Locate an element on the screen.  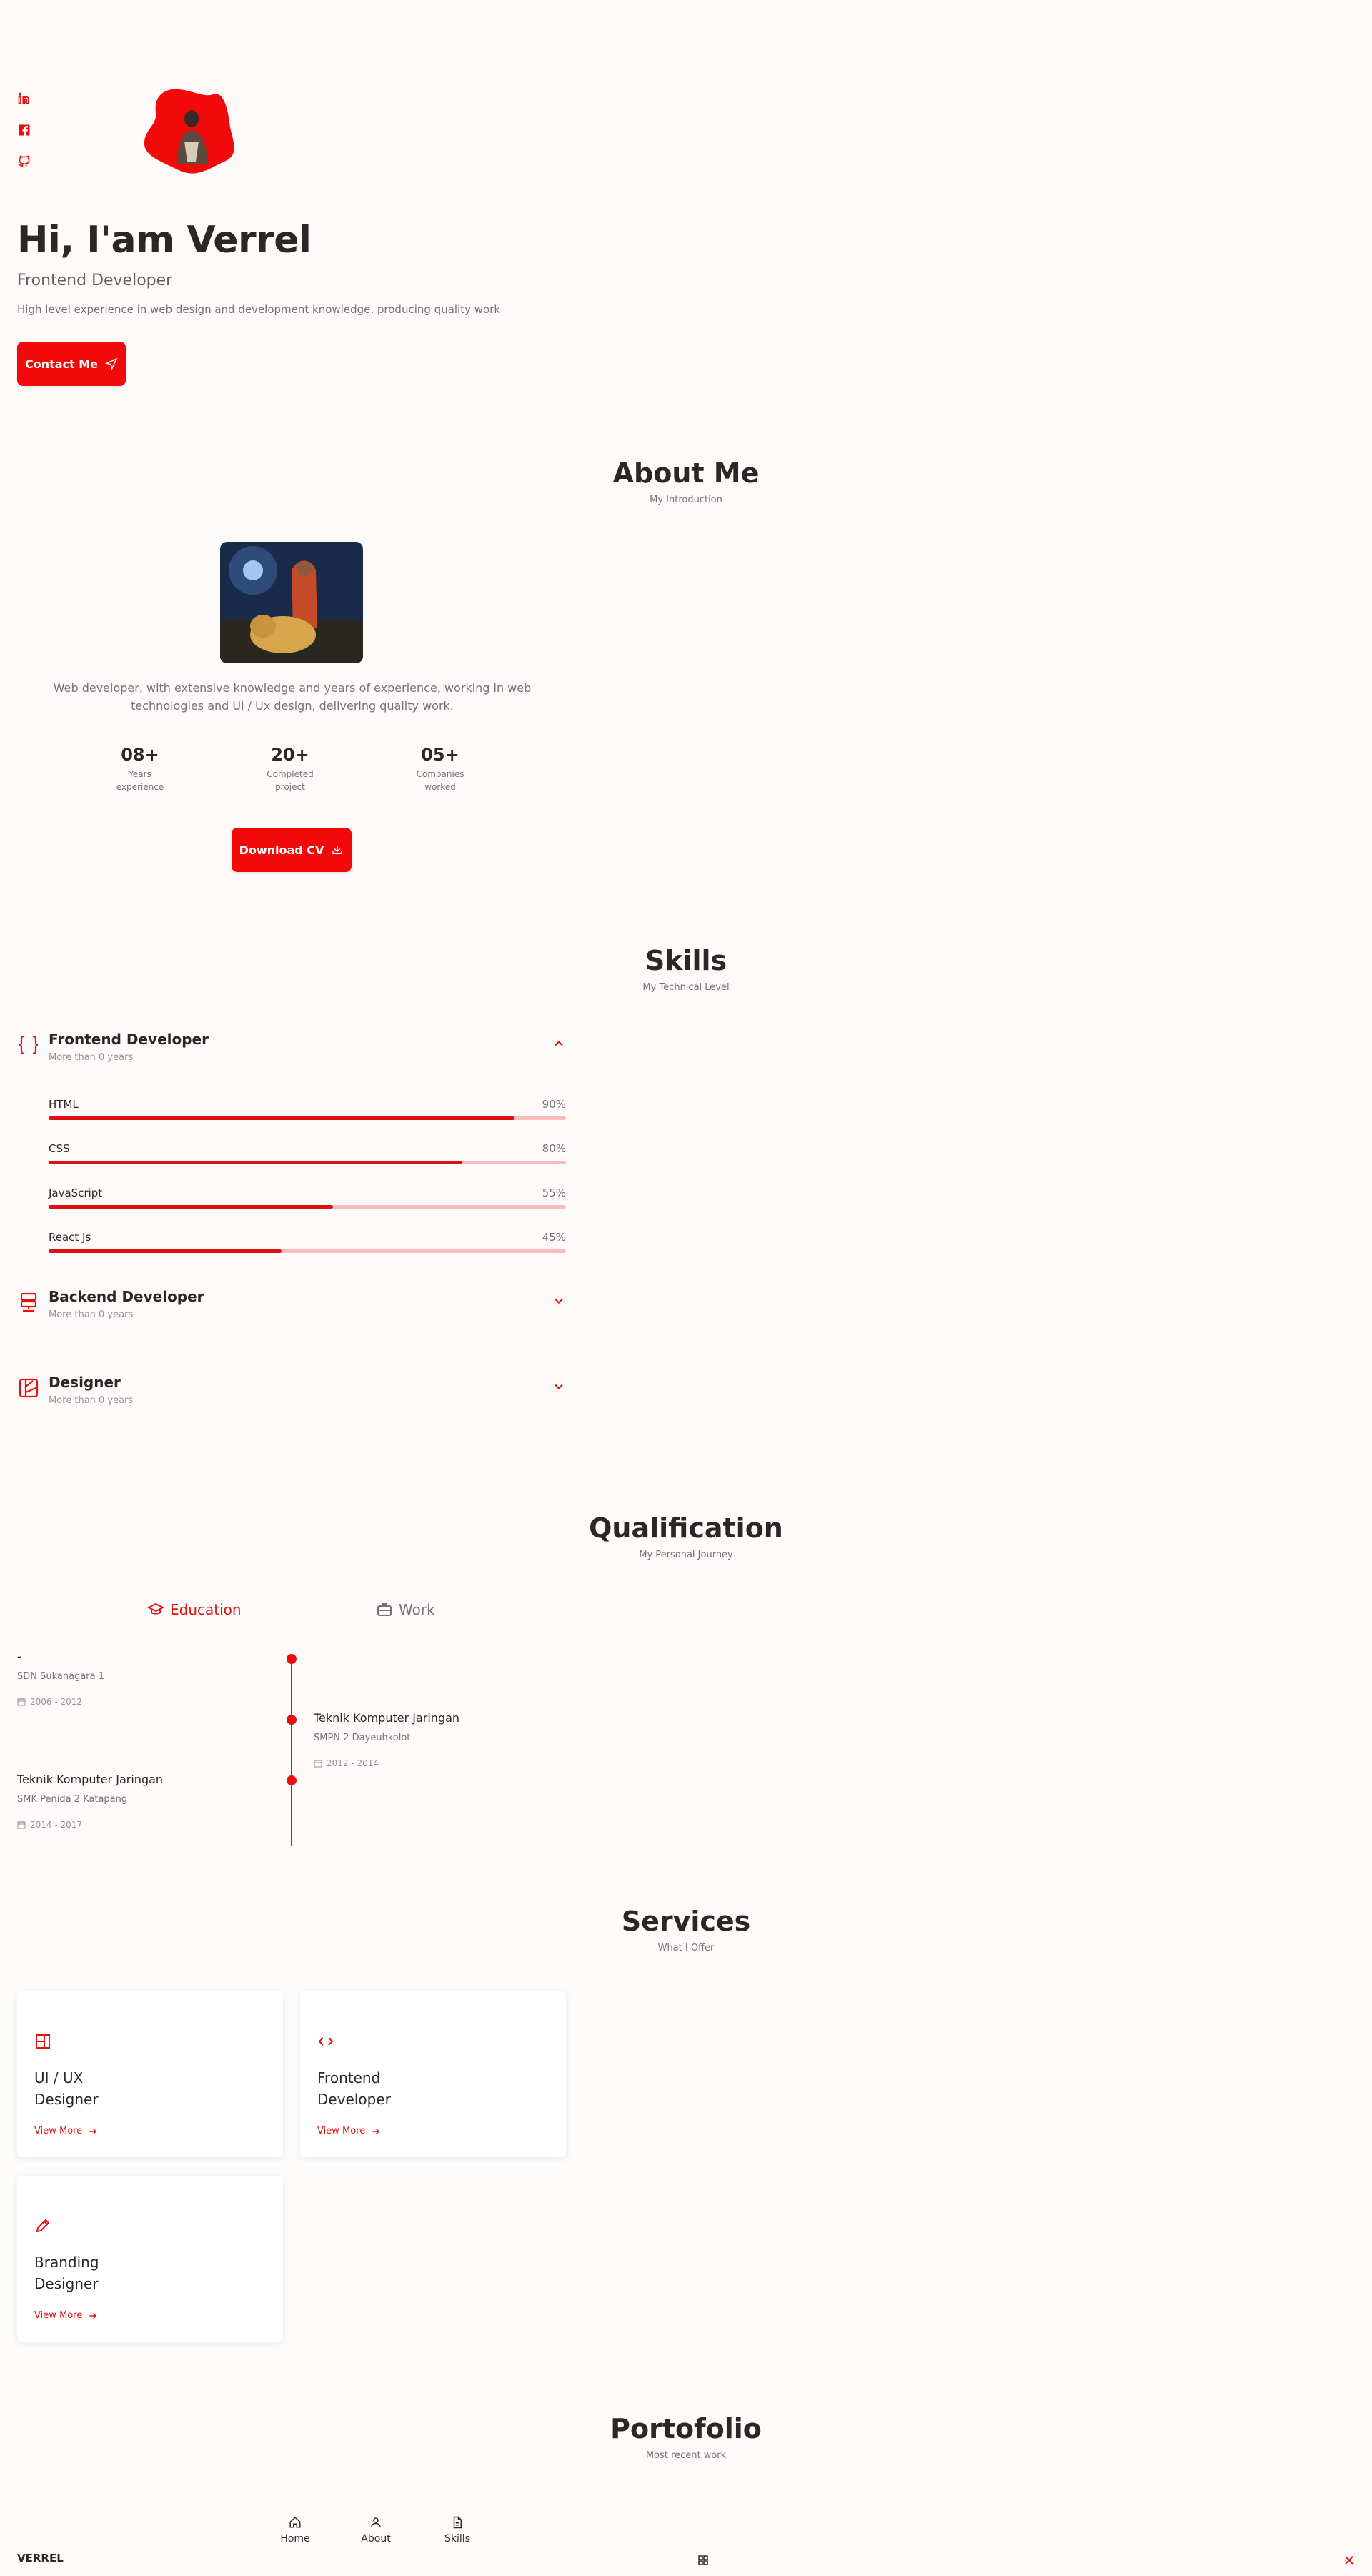
skill-group-frontend: Frontend Developer More than 0 years is located at coordinates (291, 1048).